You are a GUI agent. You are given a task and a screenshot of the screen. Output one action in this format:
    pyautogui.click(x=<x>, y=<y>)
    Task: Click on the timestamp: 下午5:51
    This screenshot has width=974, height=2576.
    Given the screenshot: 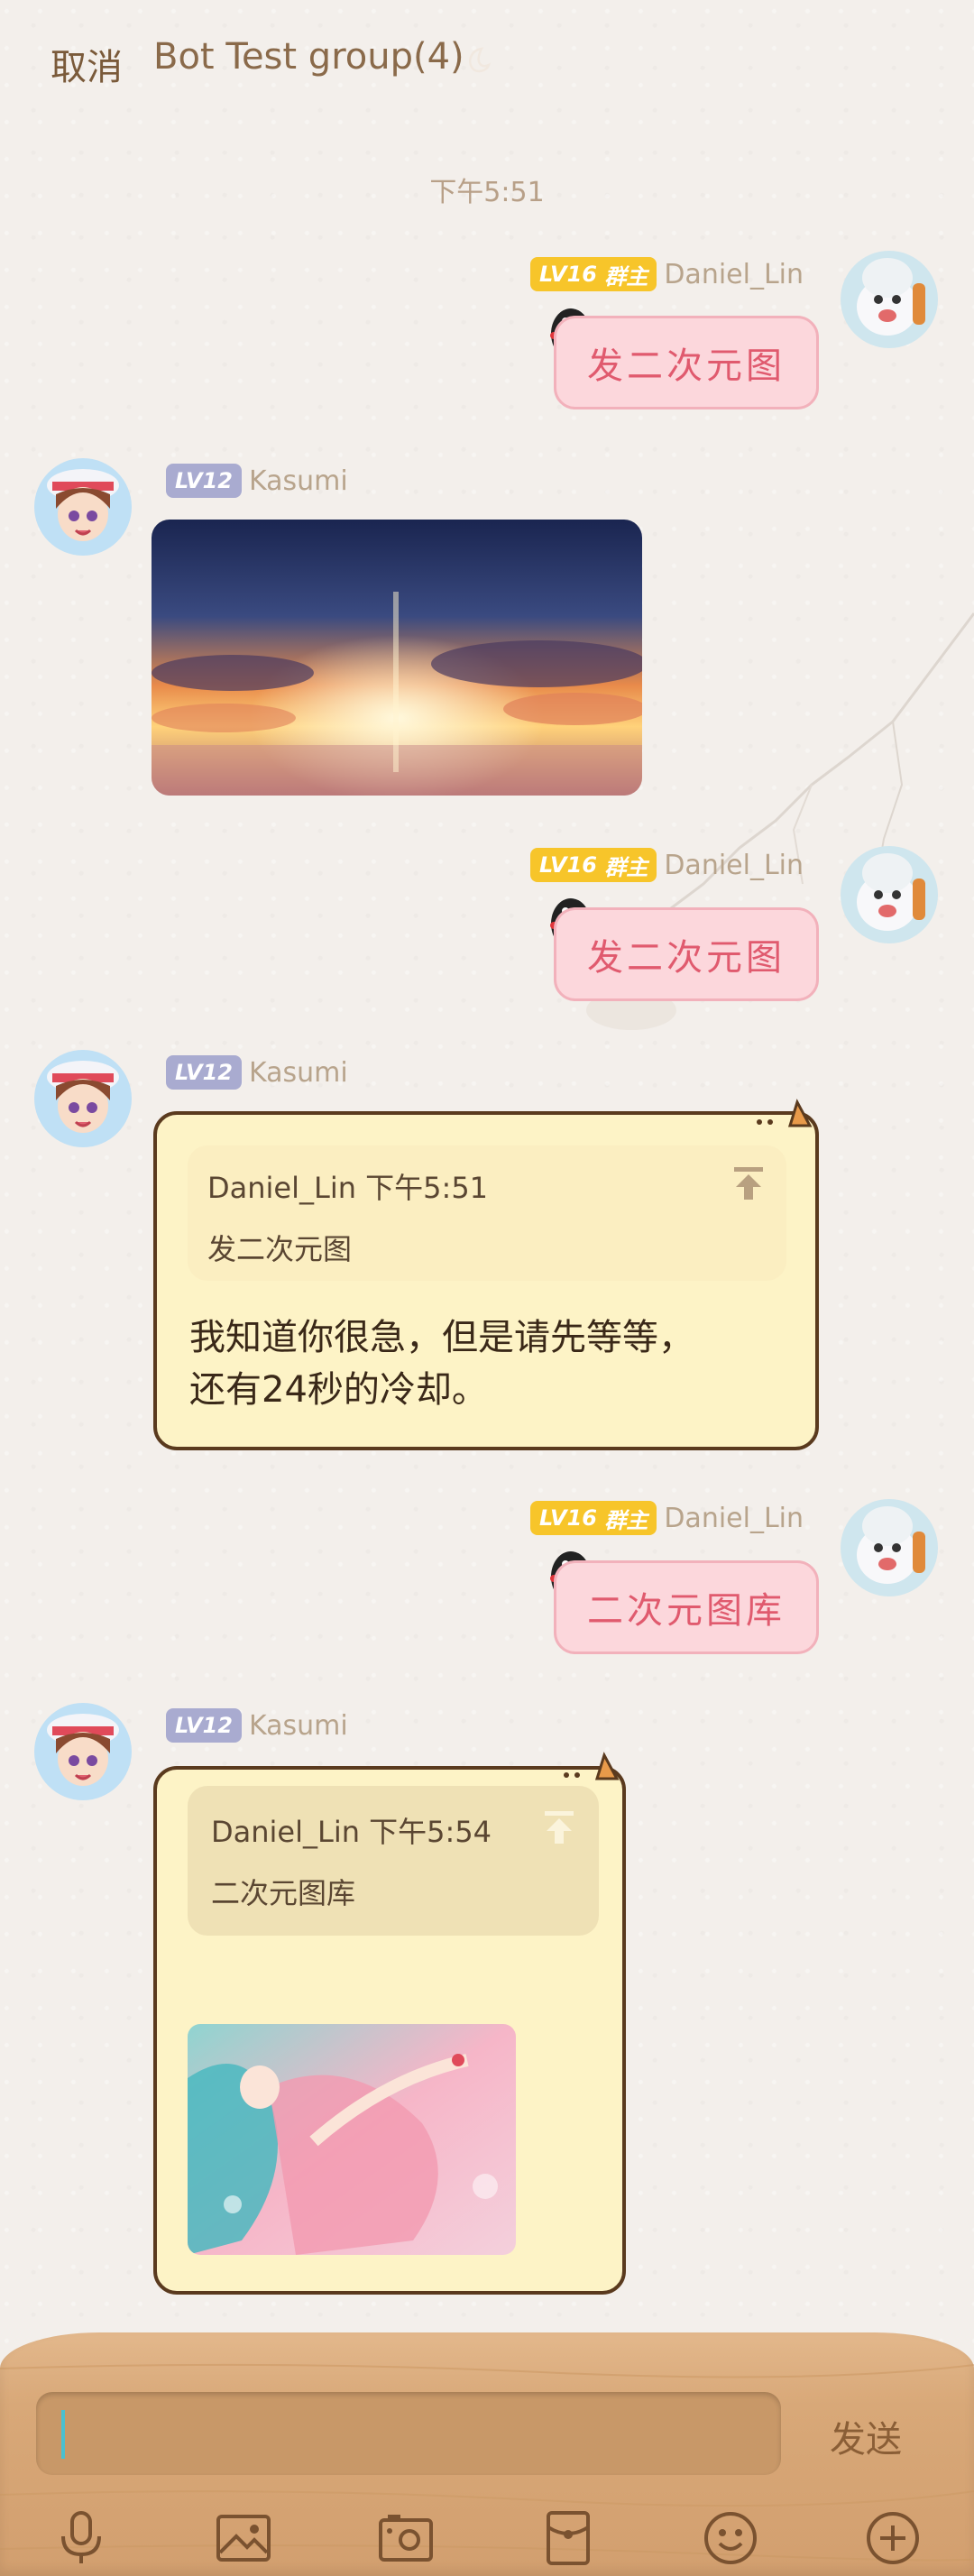 What is the action you would take?
    pyautogui.click(x=487, y=193)
    